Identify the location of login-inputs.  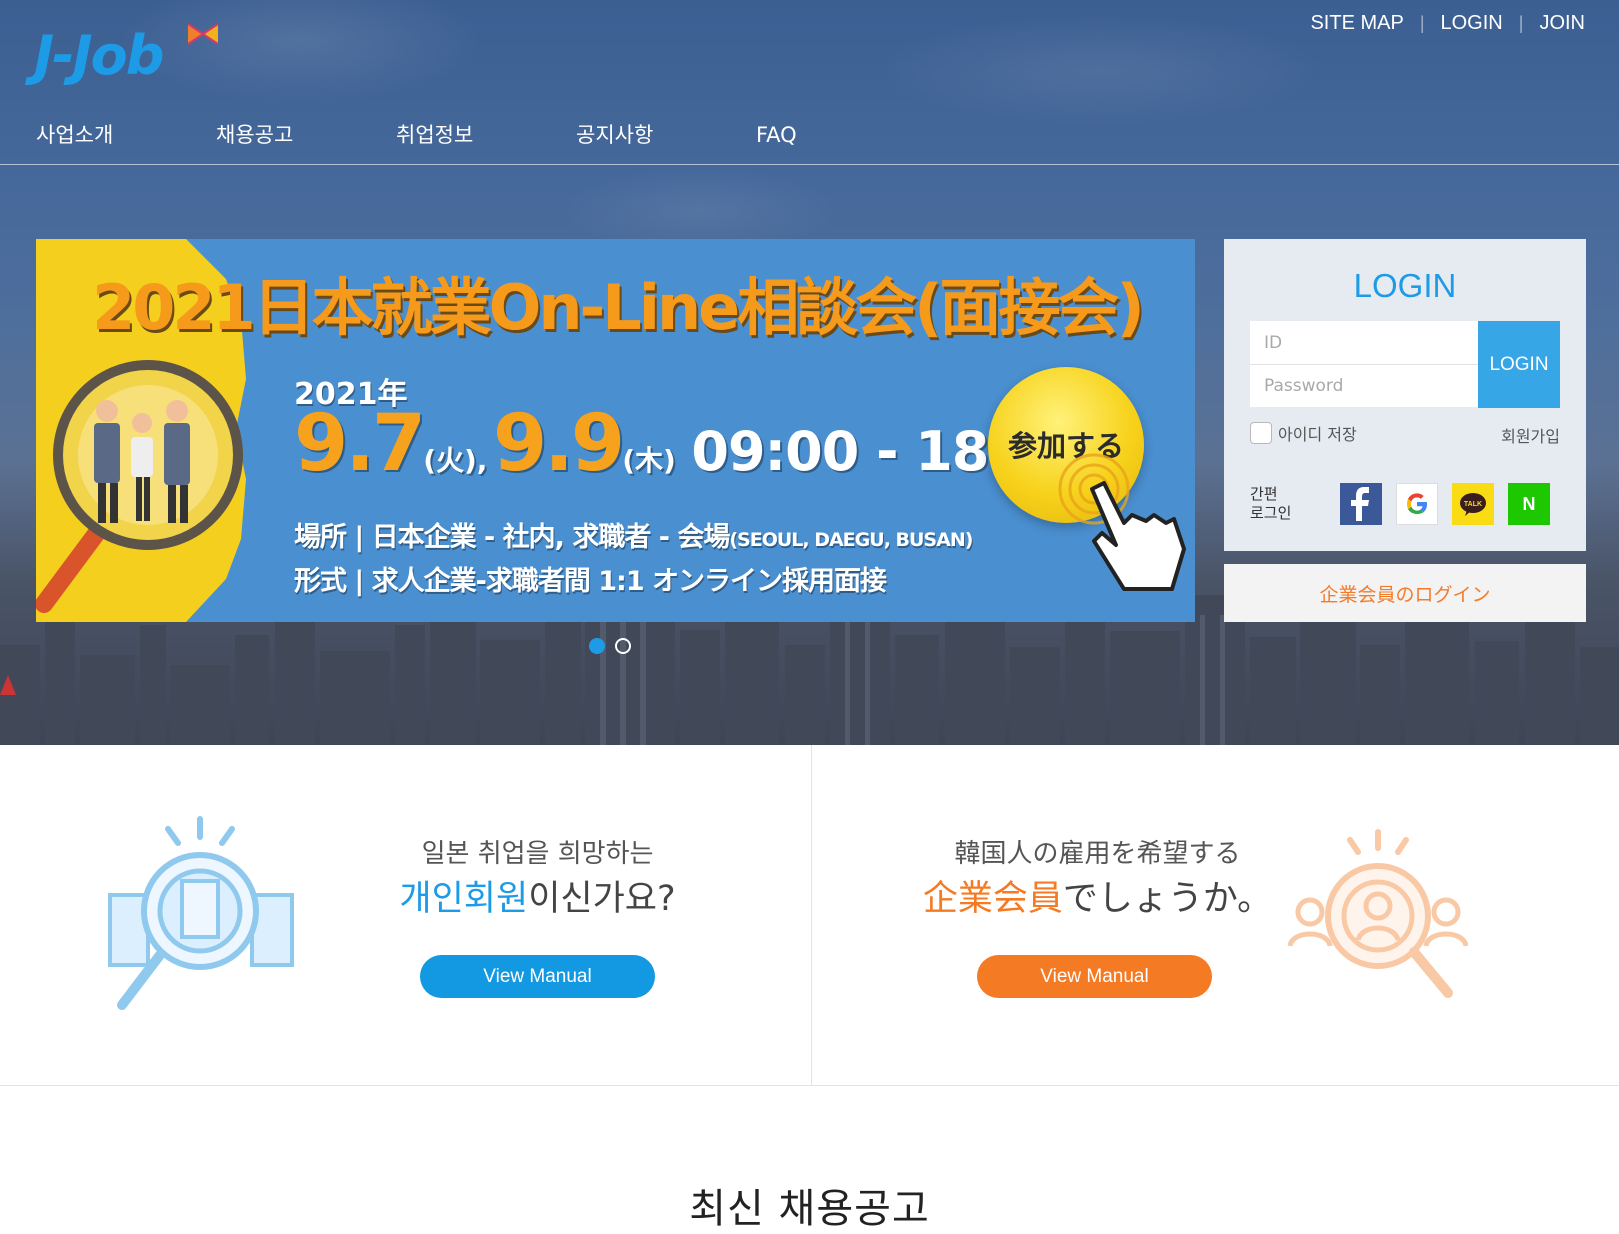
(1364, 364).